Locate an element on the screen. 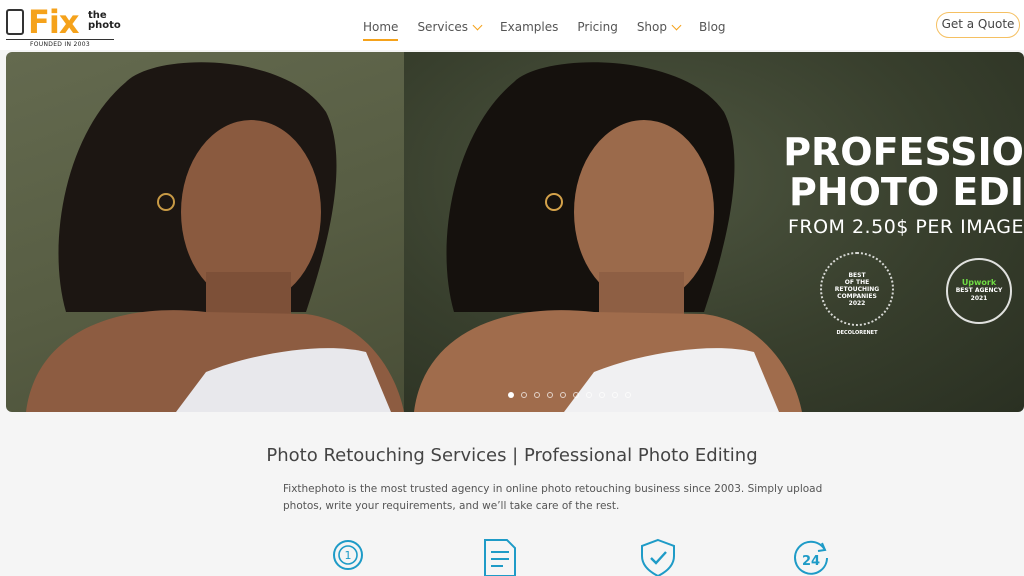  nav-services-label: Services is located at coordinates (443, 27).